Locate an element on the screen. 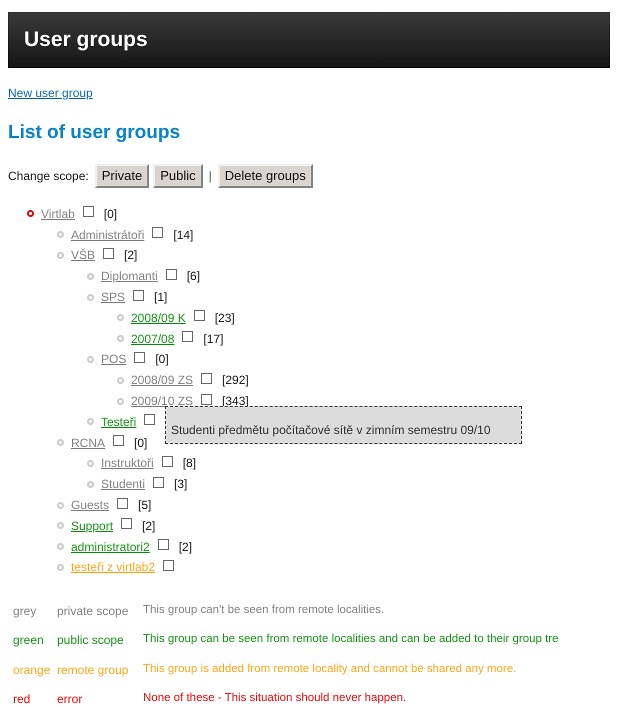 This screenshot has width=618, height=705. group-link: Guests is located at coordinates (92, 505).